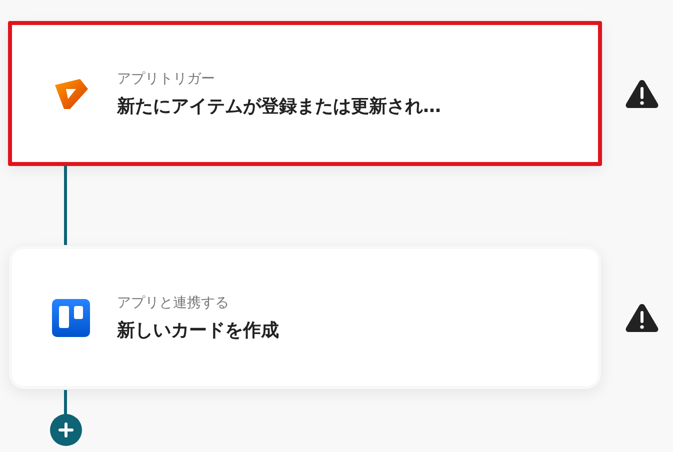 The height and width of the screenshot is (452, 673). I want to click on step-title: 新しいカードを作成, so click(198, 330).